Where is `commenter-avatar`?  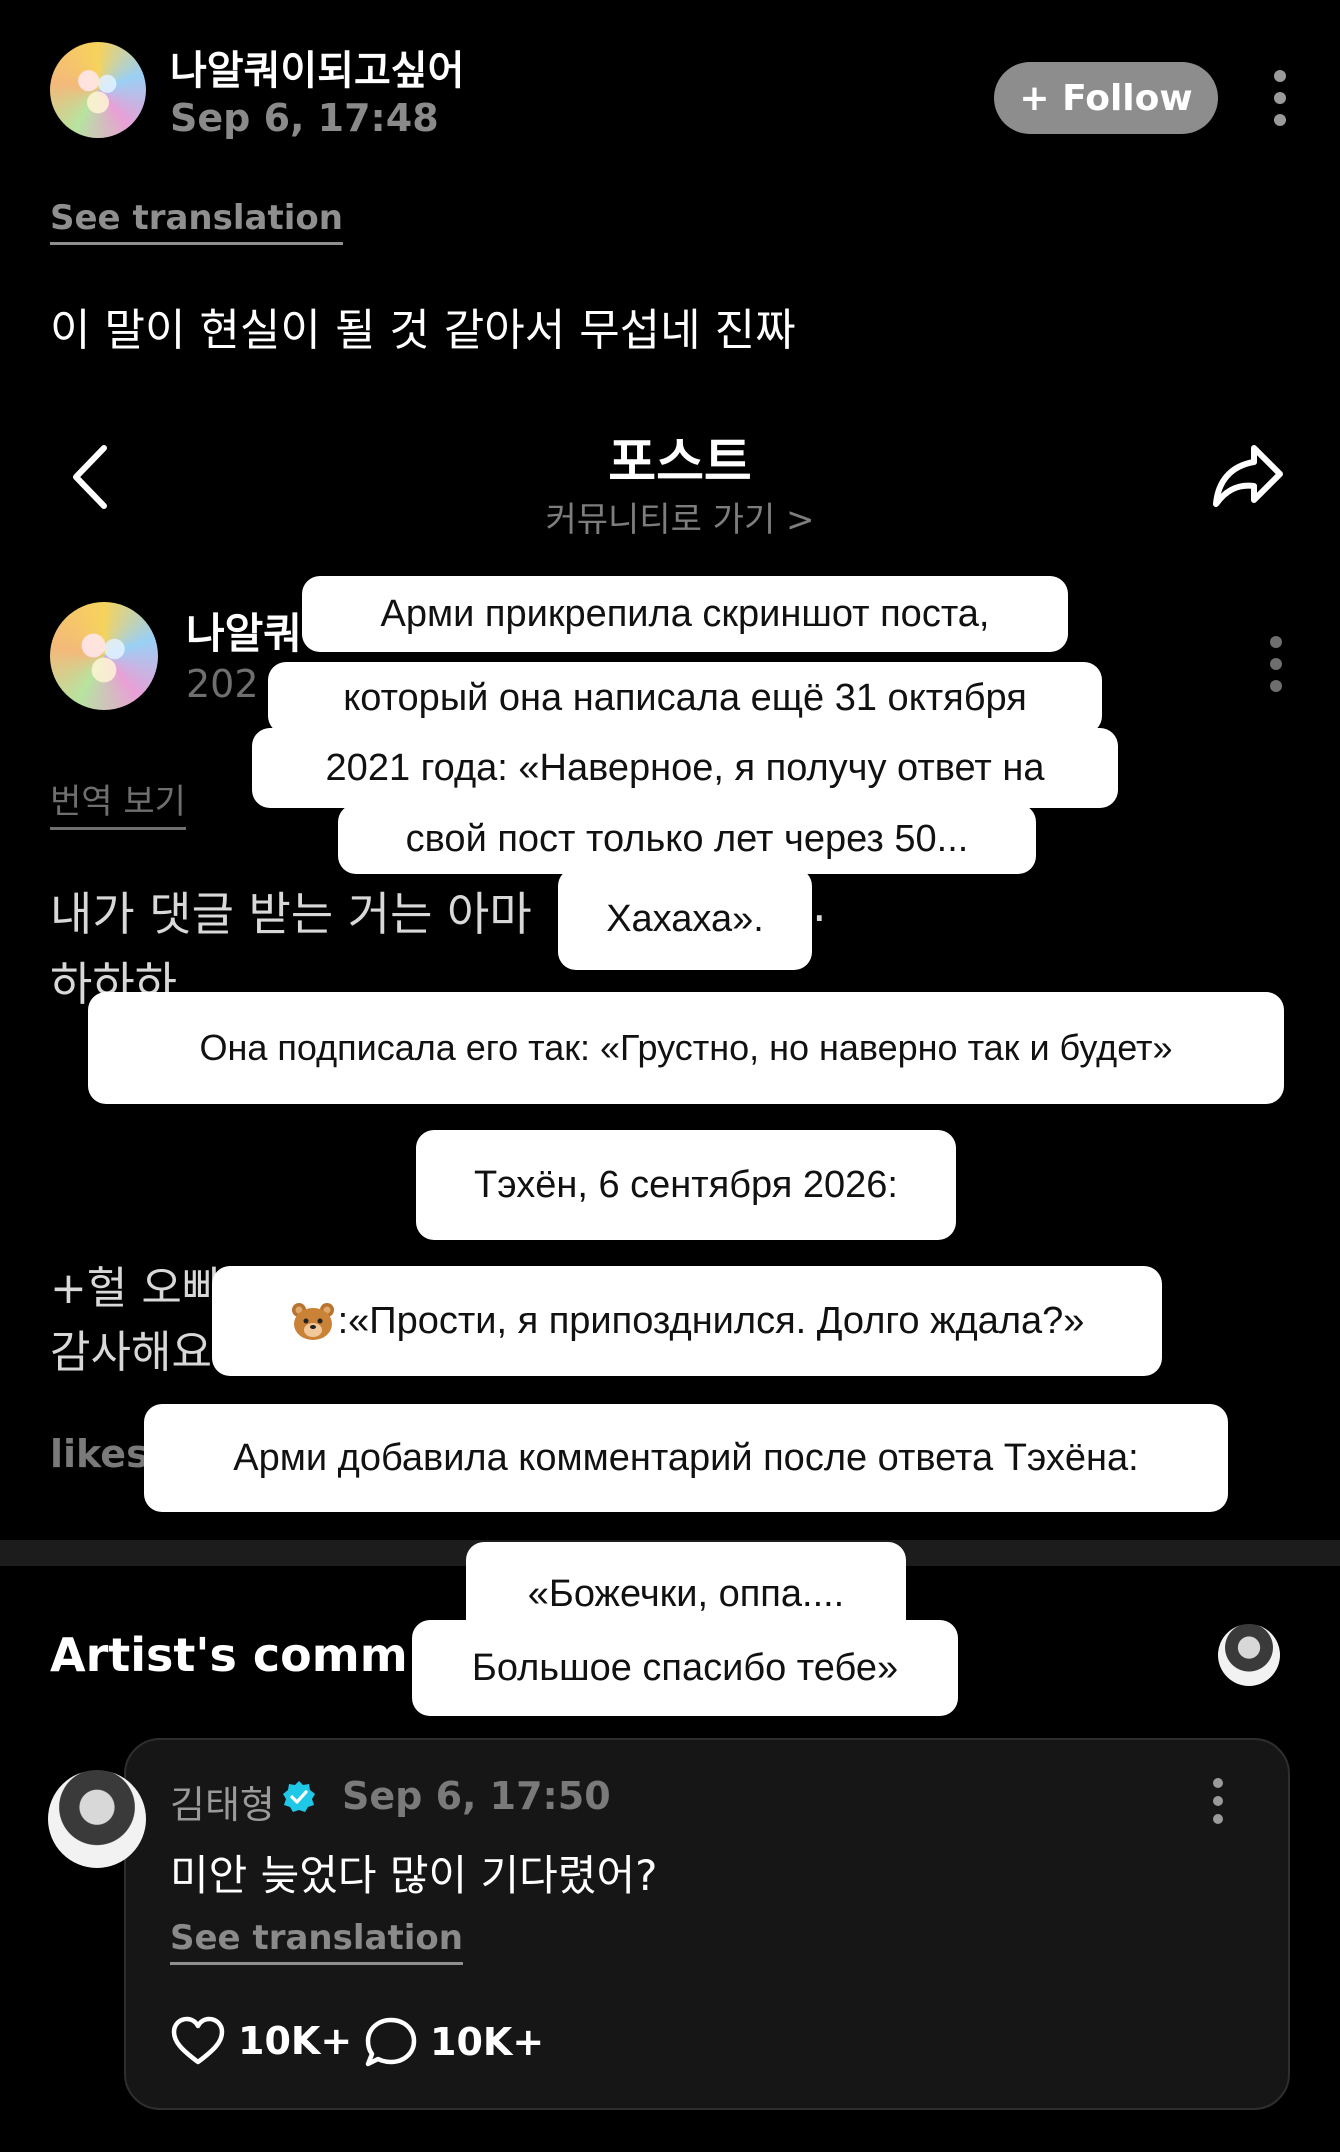
commenter-avatar is located at coordinates (97, 1819).